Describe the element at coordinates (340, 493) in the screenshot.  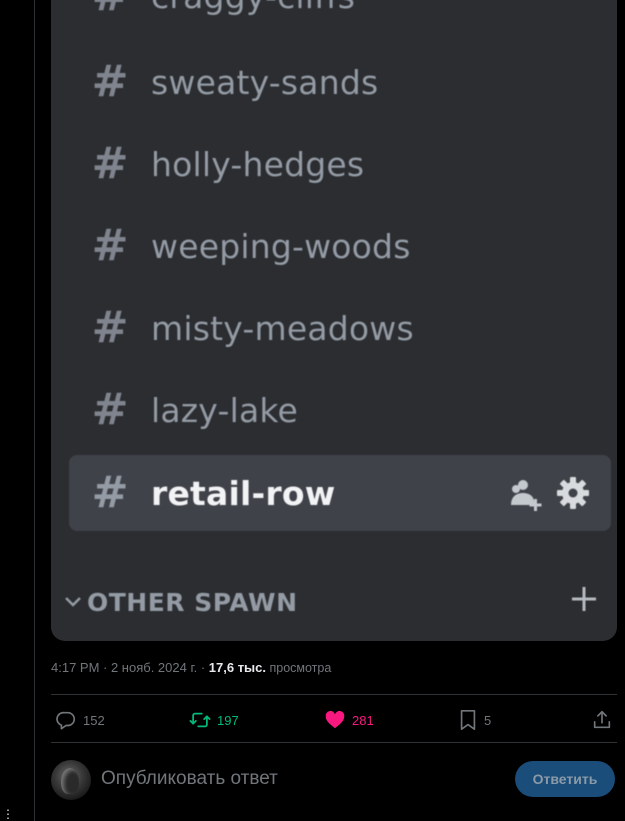
I see `channel-retail-row-active: # retail-row` at that location.